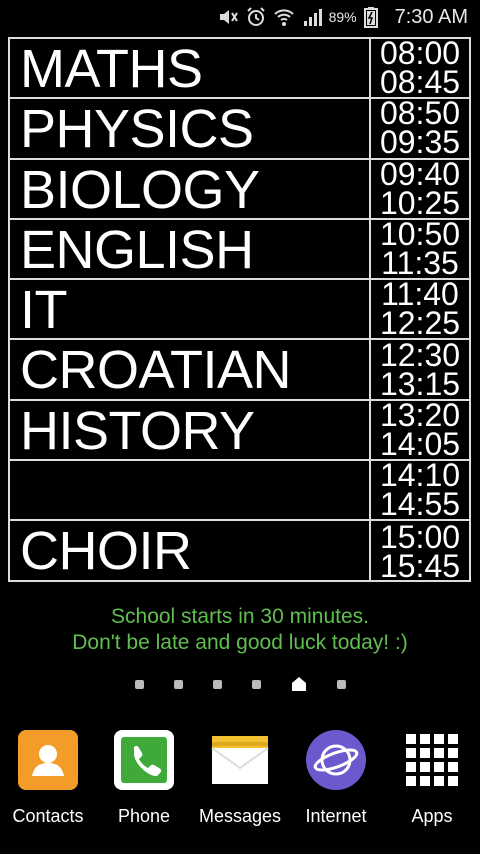 This screenshot has height=854, width=480. I want to click on reminder-line-2: Don't be late and good luck today! :), so click(240, 642).